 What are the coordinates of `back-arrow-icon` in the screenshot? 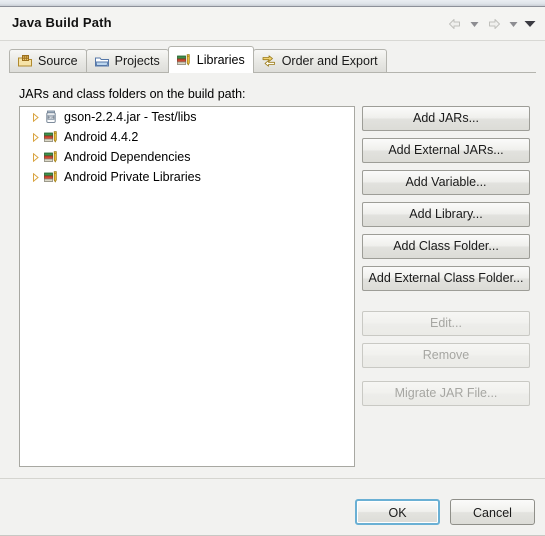 It's located at (455, 24).